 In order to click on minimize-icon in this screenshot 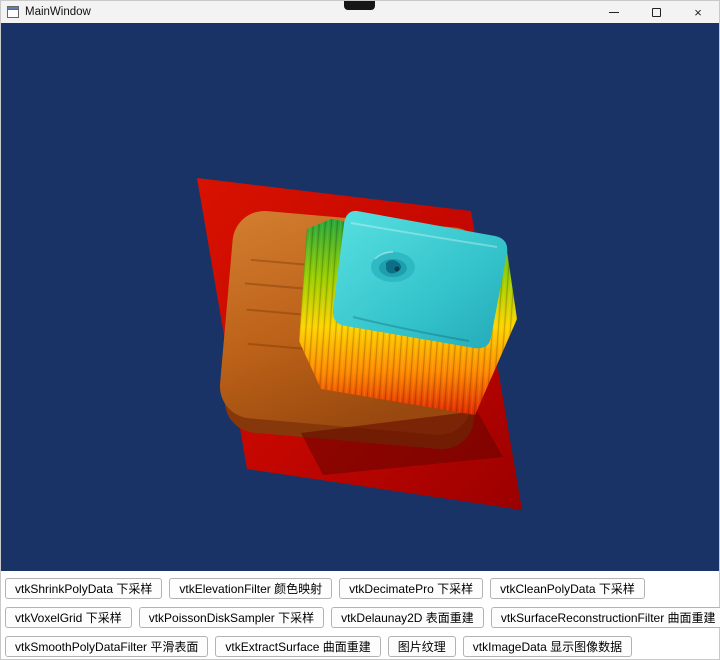, I will do `click(614, 12)`.